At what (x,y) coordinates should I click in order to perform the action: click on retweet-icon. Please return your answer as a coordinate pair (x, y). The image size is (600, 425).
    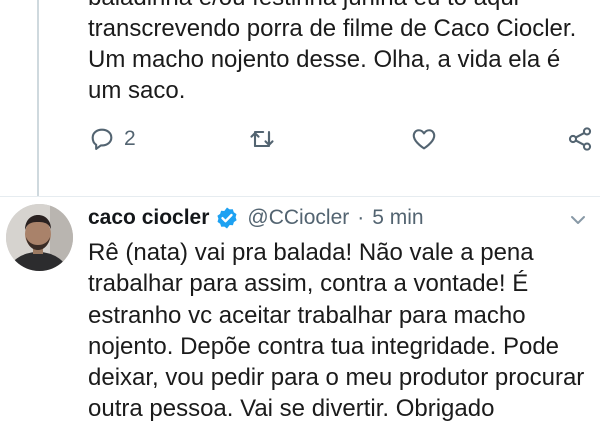
    Looking at the image, I should click on (262, 139).